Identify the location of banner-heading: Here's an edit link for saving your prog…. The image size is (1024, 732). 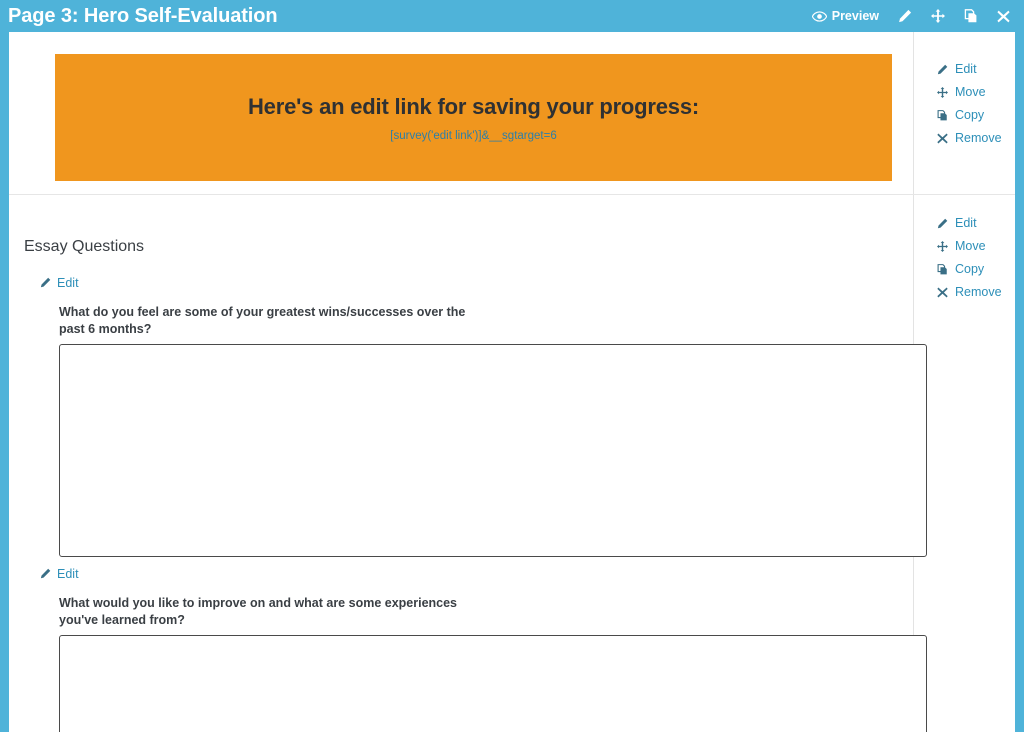
(473, 106).